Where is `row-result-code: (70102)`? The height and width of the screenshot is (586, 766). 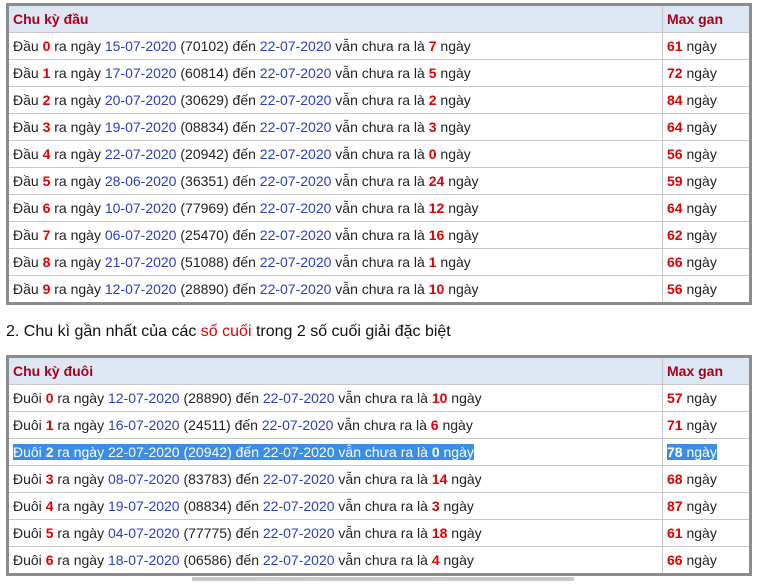
row-result-code: (70102) is located at coordinates (204, 46).